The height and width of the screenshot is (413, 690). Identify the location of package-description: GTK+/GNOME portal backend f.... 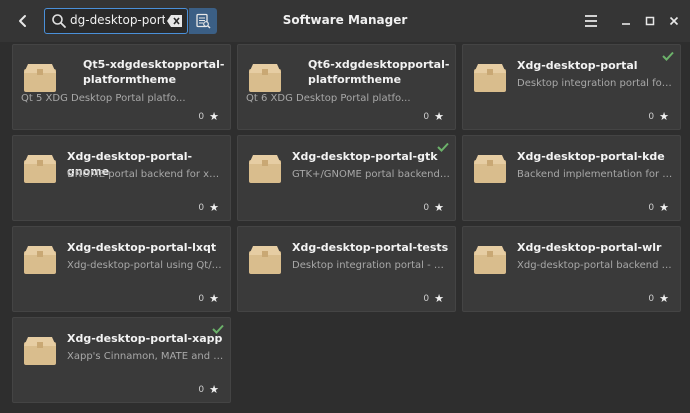
(371, 174).